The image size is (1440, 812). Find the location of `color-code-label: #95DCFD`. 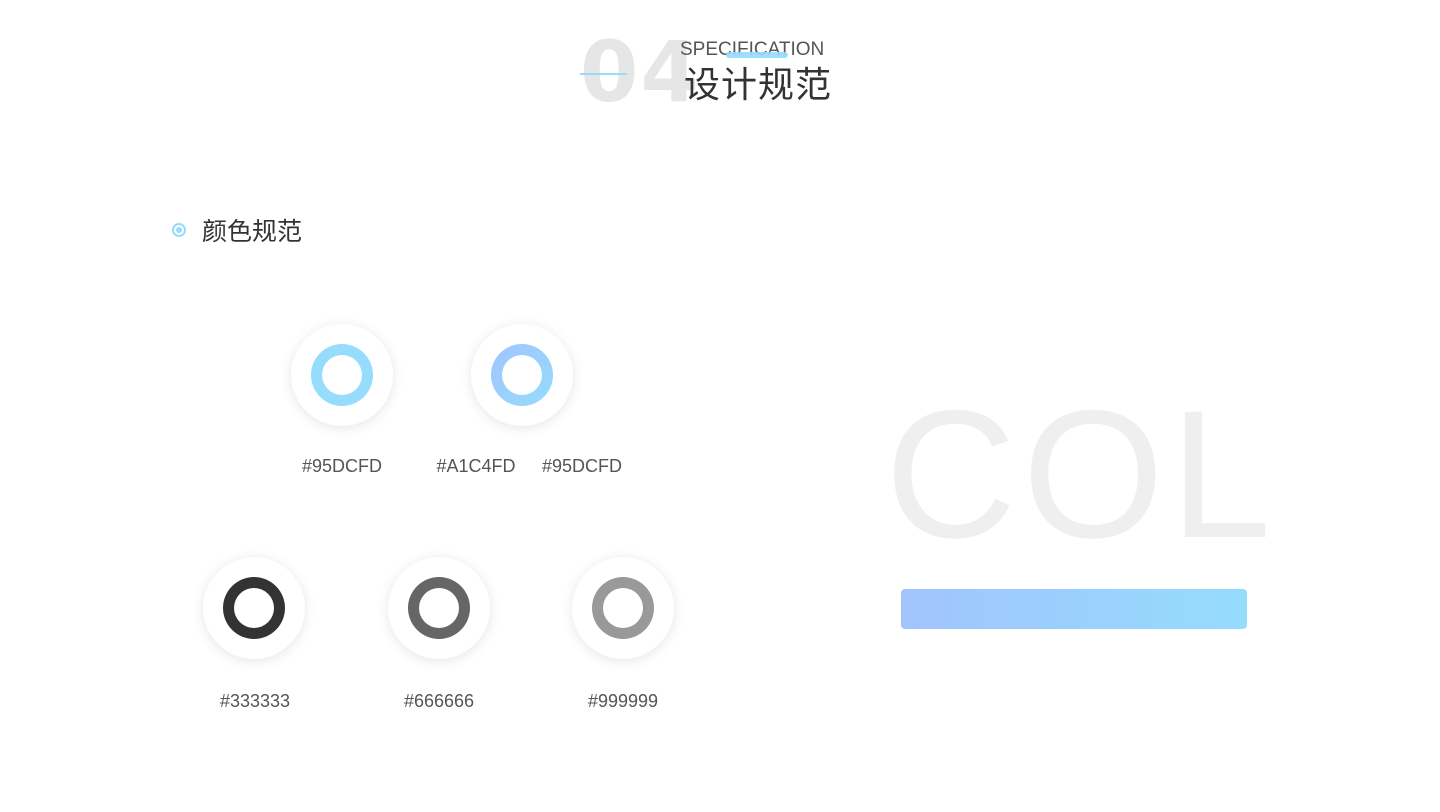

color-code-label: #95DCFD is located at coordinates (582, 466).